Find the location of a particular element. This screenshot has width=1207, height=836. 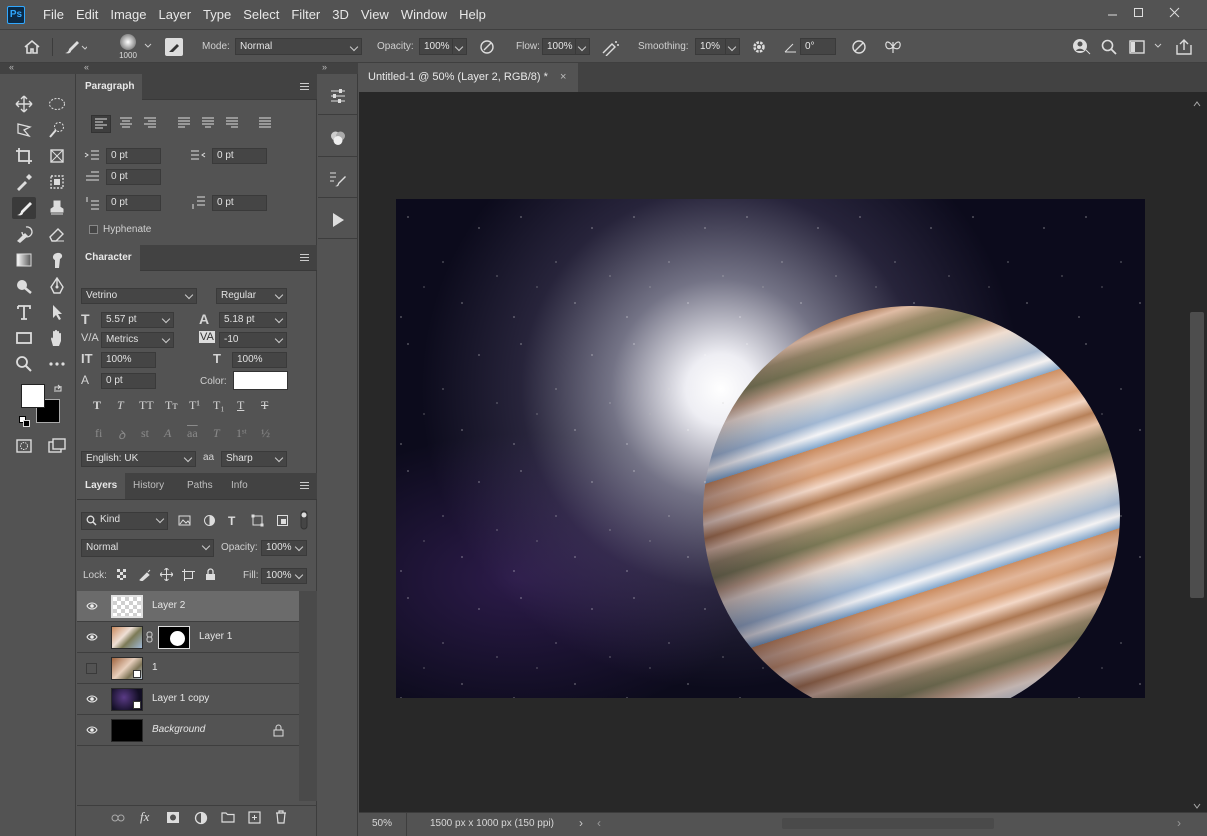

workspace-button is located at coordinates (1139, 47).